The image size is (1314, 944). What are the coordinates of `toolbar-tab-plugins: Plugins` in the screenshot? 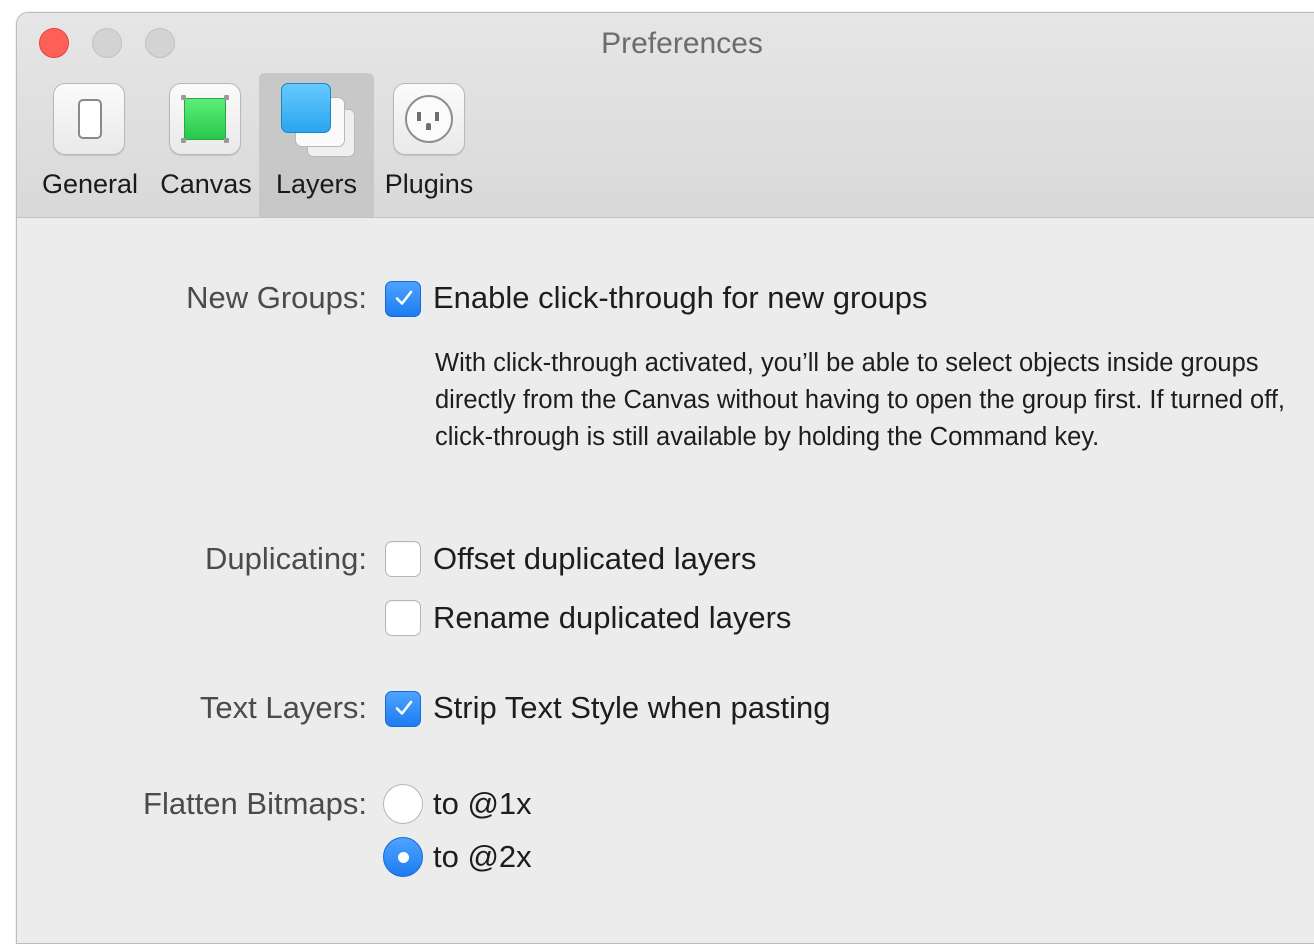 It's located at (429, 145).